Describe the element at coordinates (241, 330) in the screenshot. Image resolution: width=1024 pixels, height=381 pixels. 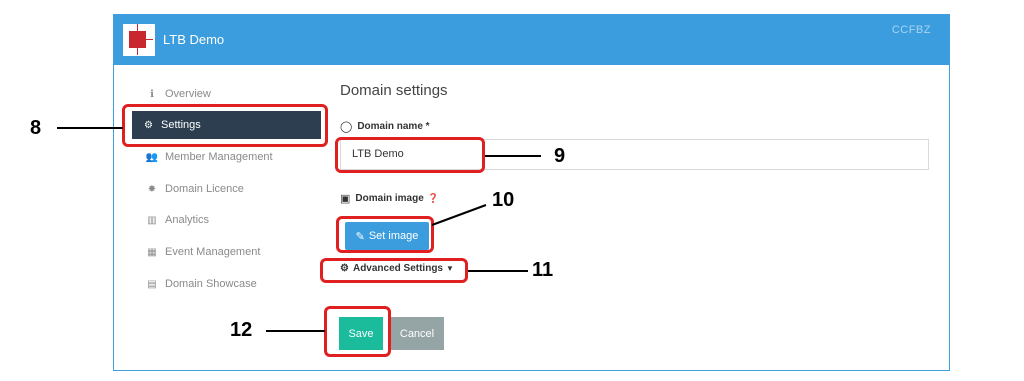
I see `callout-number-12: 12` at that location.